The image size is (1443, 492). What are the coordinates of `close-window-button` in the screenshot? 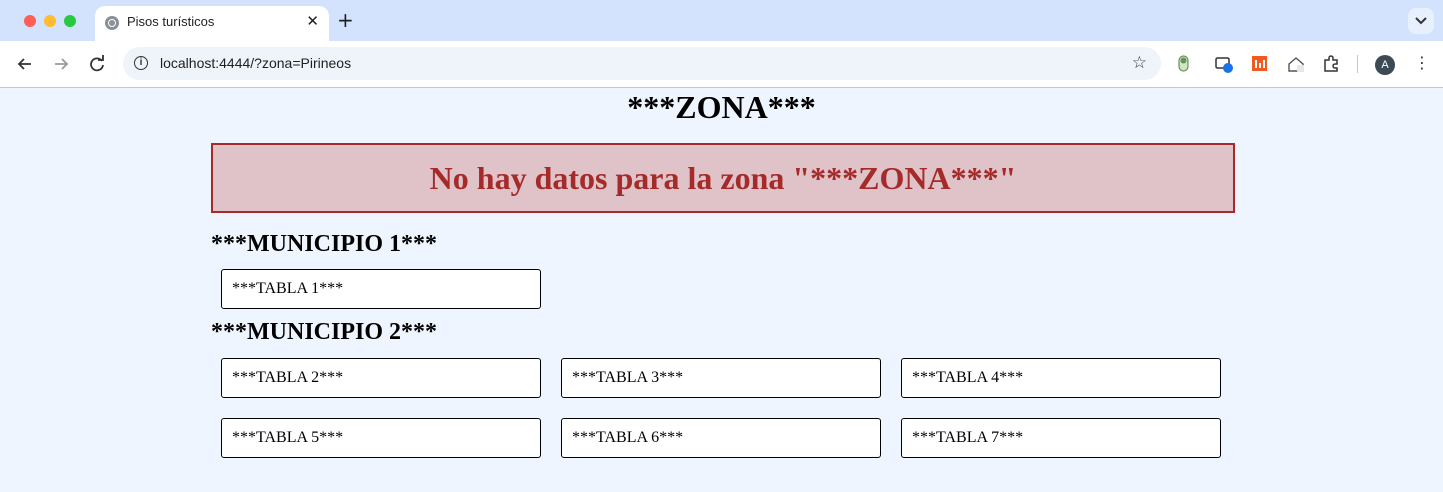 It's located at (30, 21).